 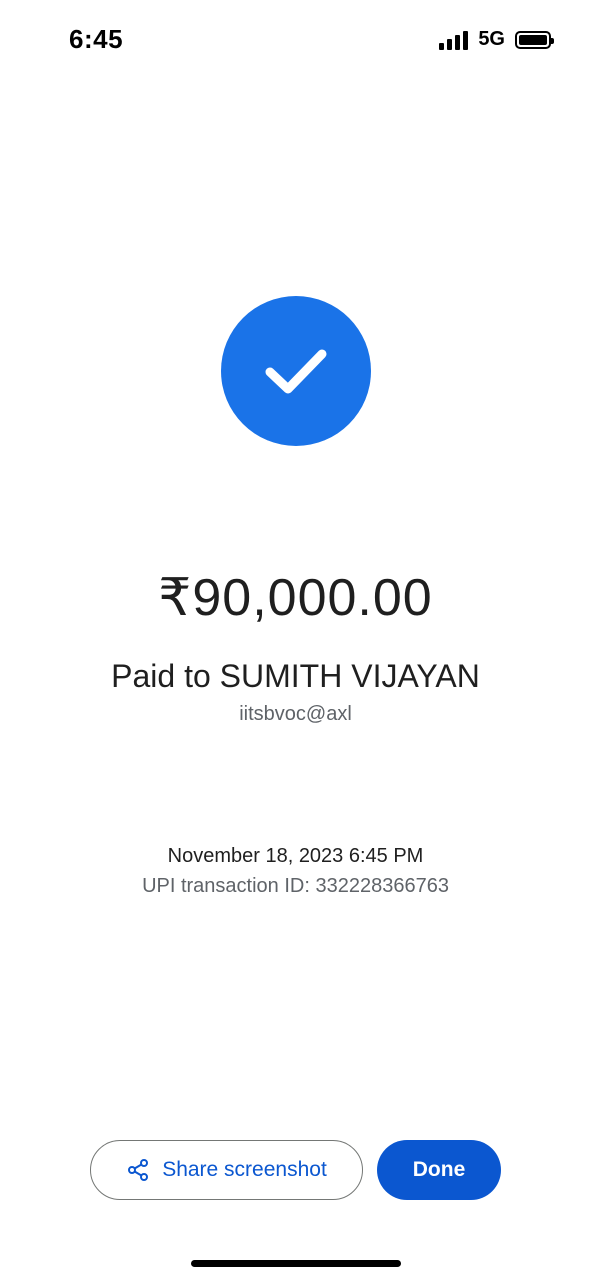 I want to click on status-bar: 6:45 5G, so click(x=295, y=40).